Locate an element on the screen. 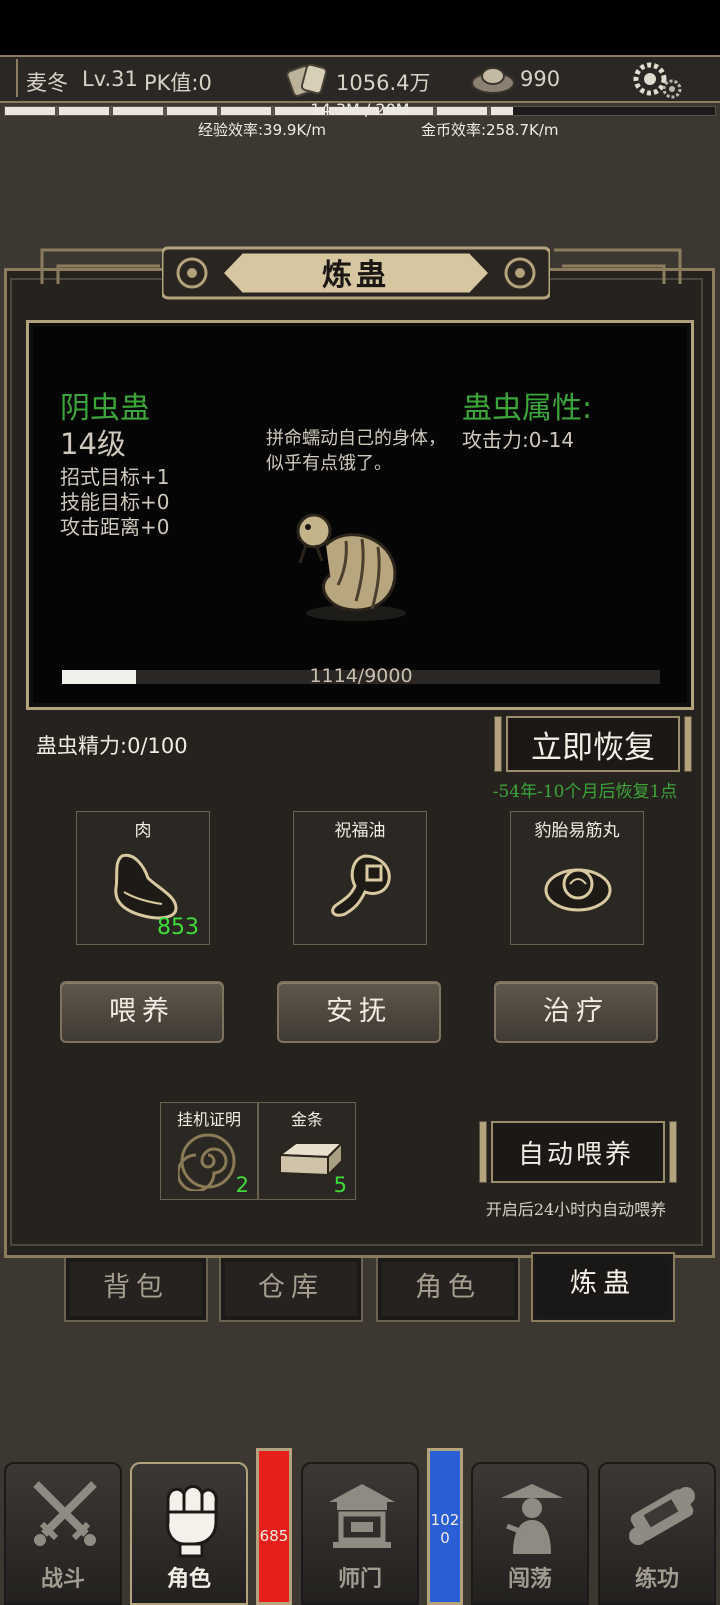 Image resolution: width=720 pixels, height=1605 pixels. item-name: 挂机证明 is located at coordinates (208, 1119).